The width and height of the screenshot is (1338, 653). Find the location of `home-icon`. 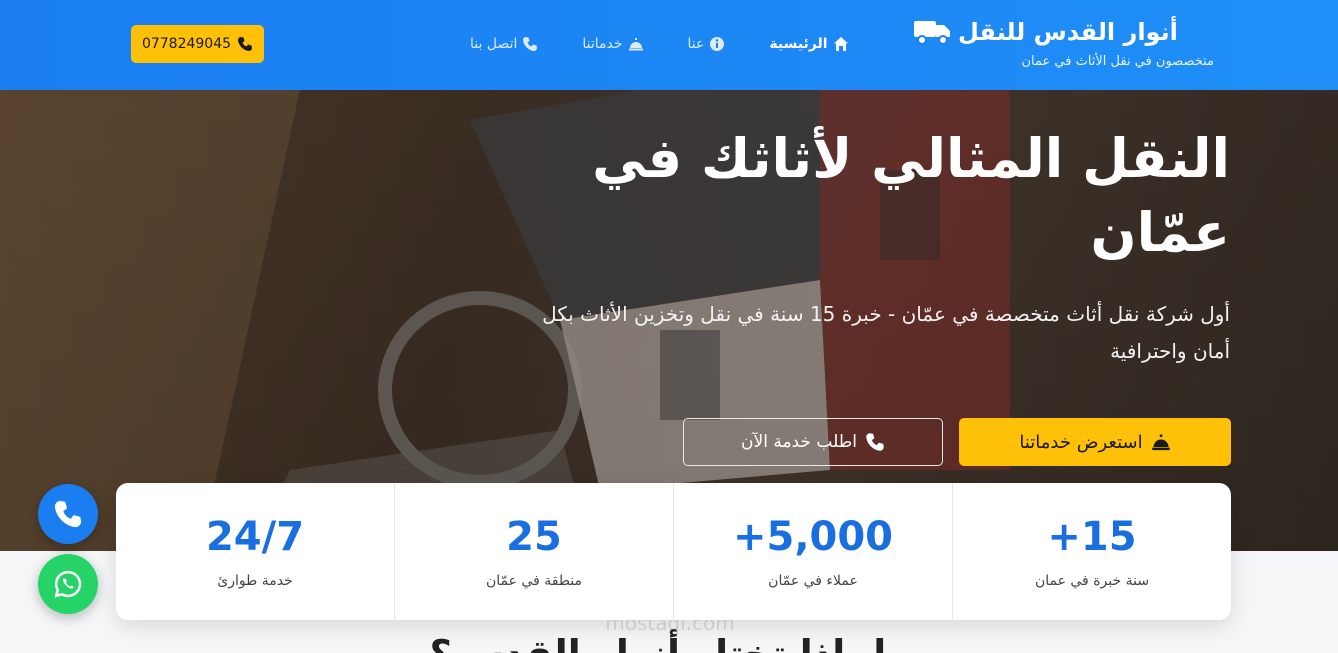

home-icon is located at coordinates (840, 44).